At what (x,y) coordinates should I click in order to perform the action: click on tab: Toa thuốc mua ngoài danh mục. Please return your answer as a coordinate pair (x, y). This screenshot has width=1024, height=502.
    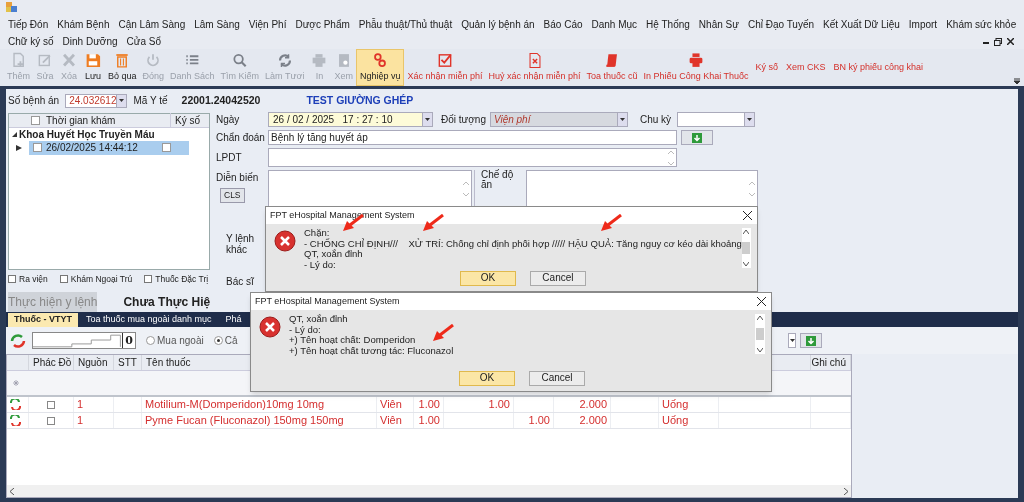
    Looking at the image, I should click on (149, 320).